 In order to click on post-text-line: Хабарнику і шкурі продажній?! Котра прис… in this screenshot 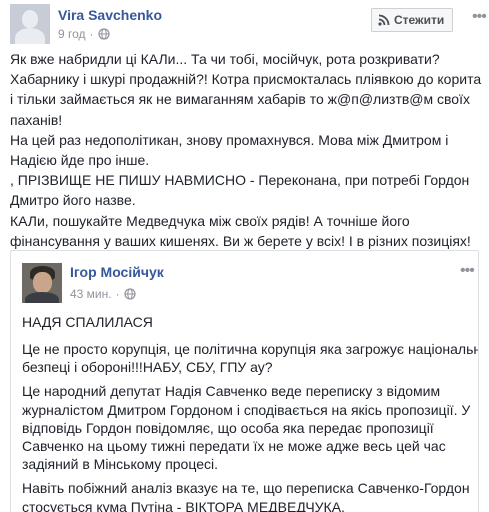, I will do `click(246, 79)`.